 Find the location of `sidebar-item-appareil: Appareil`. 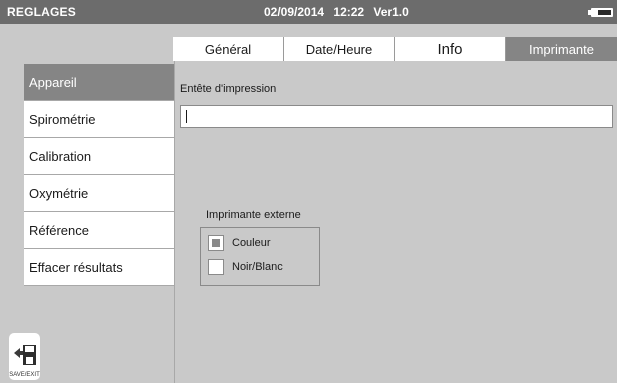

sidebar-item-appareil: Appareil is located at coordinates (99, 82).